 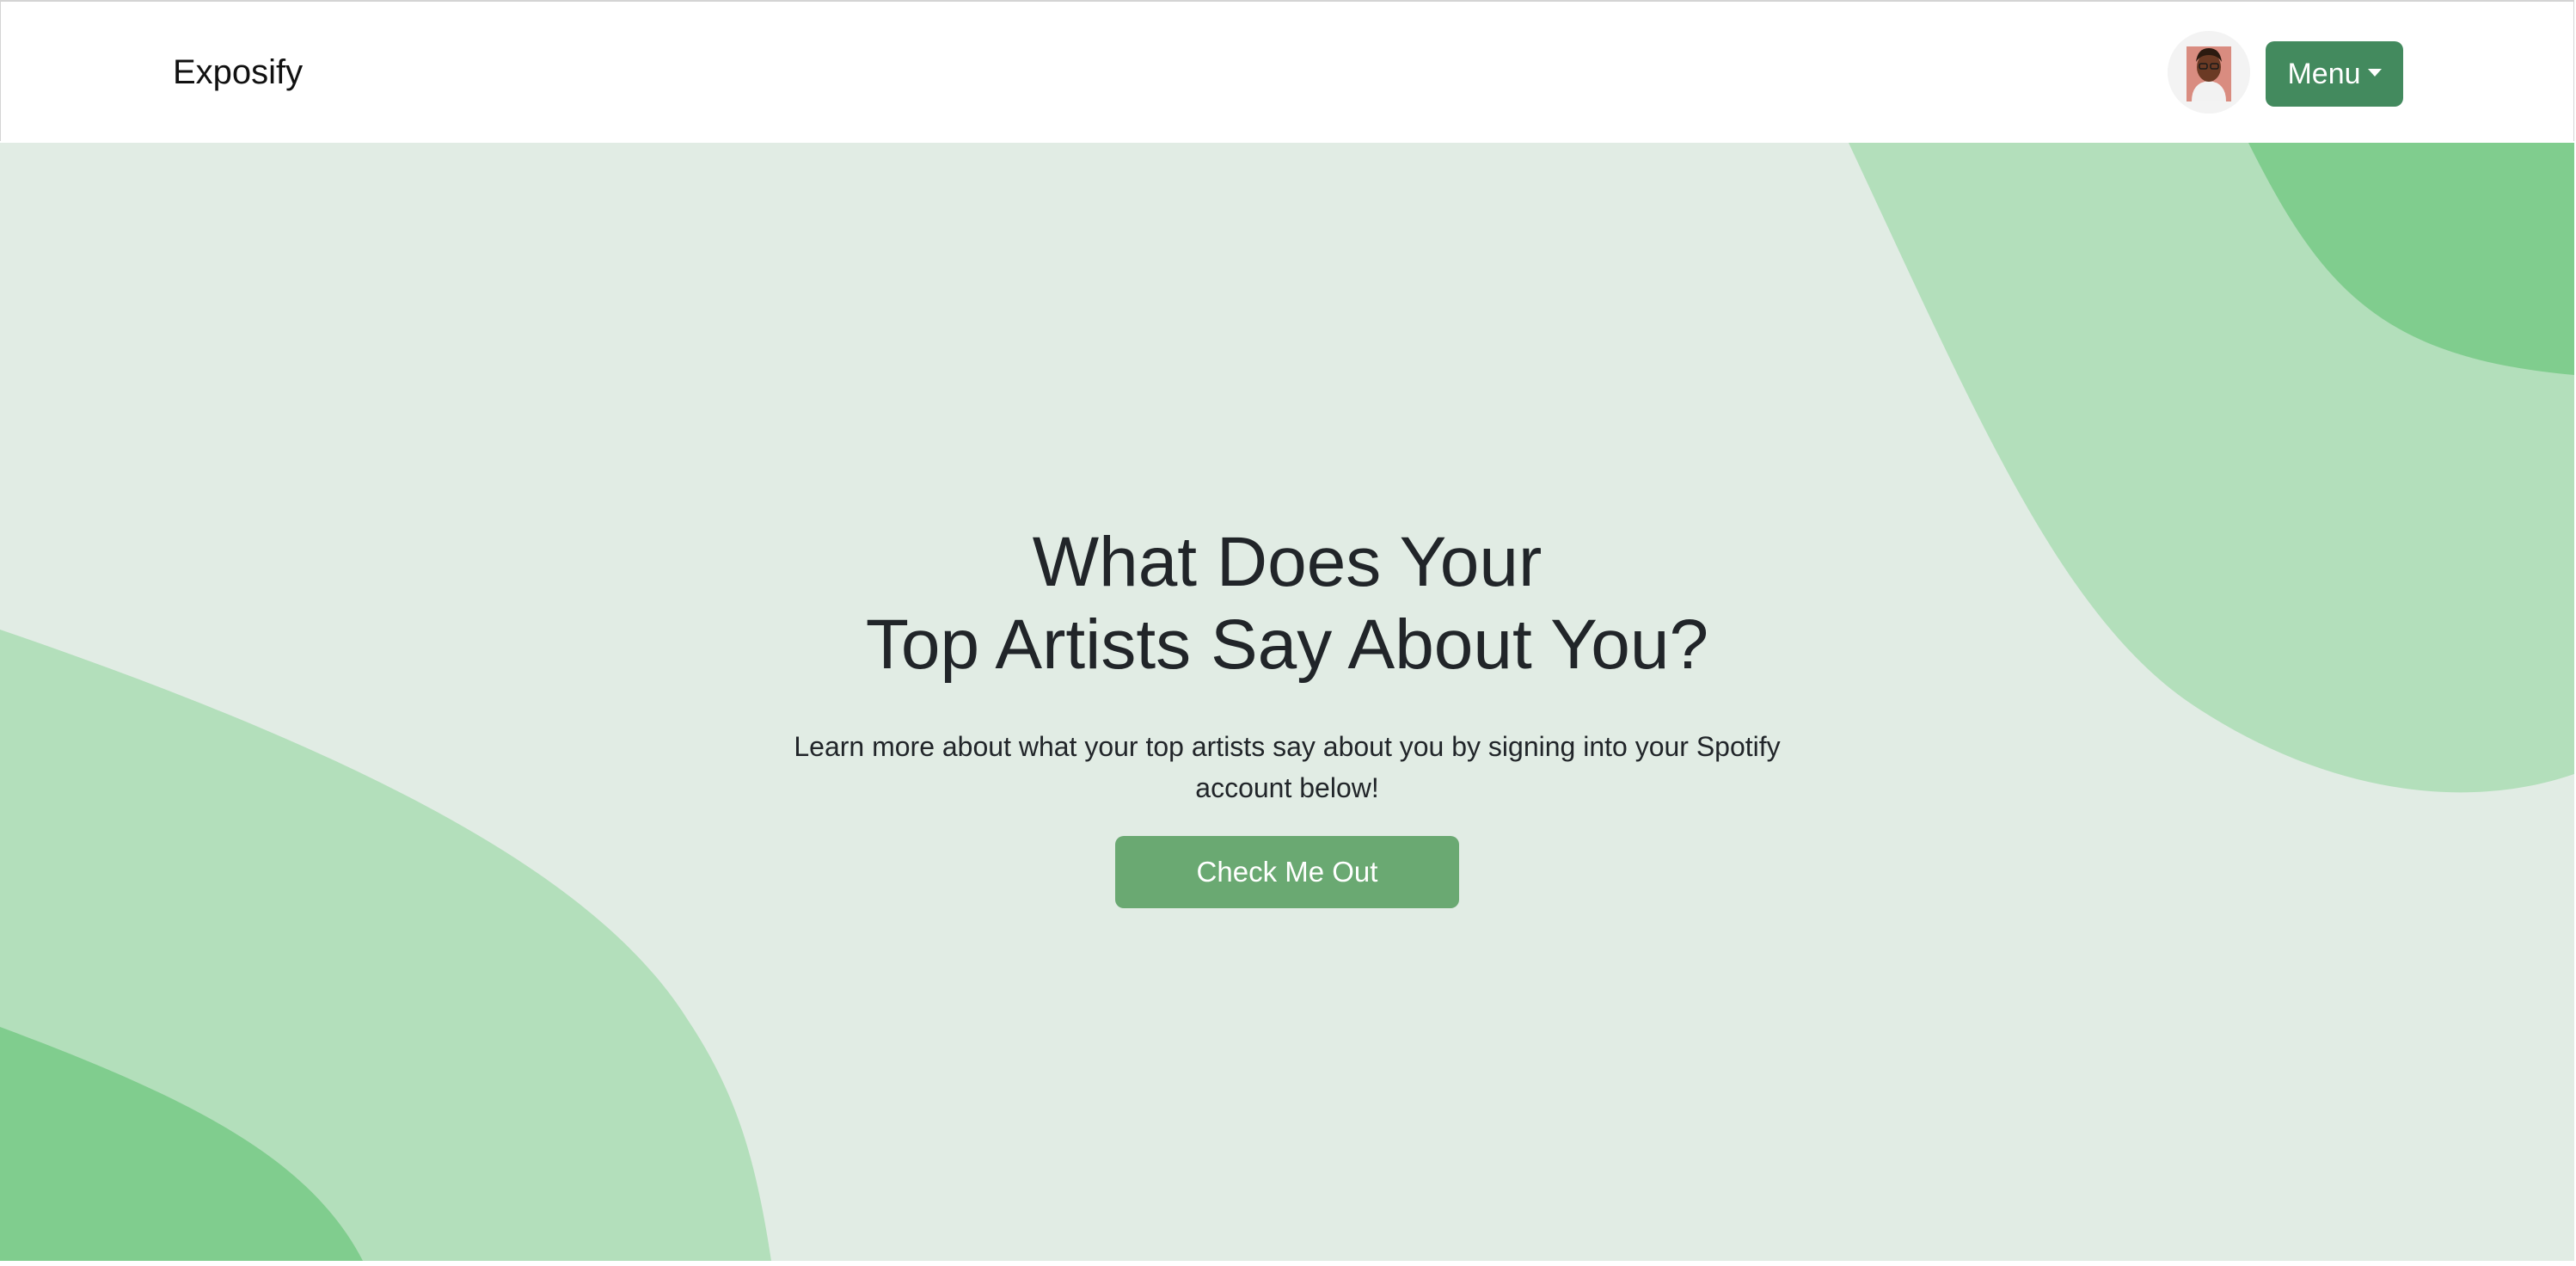 I want to click on avatar-image, so click(x=2209, y=72).